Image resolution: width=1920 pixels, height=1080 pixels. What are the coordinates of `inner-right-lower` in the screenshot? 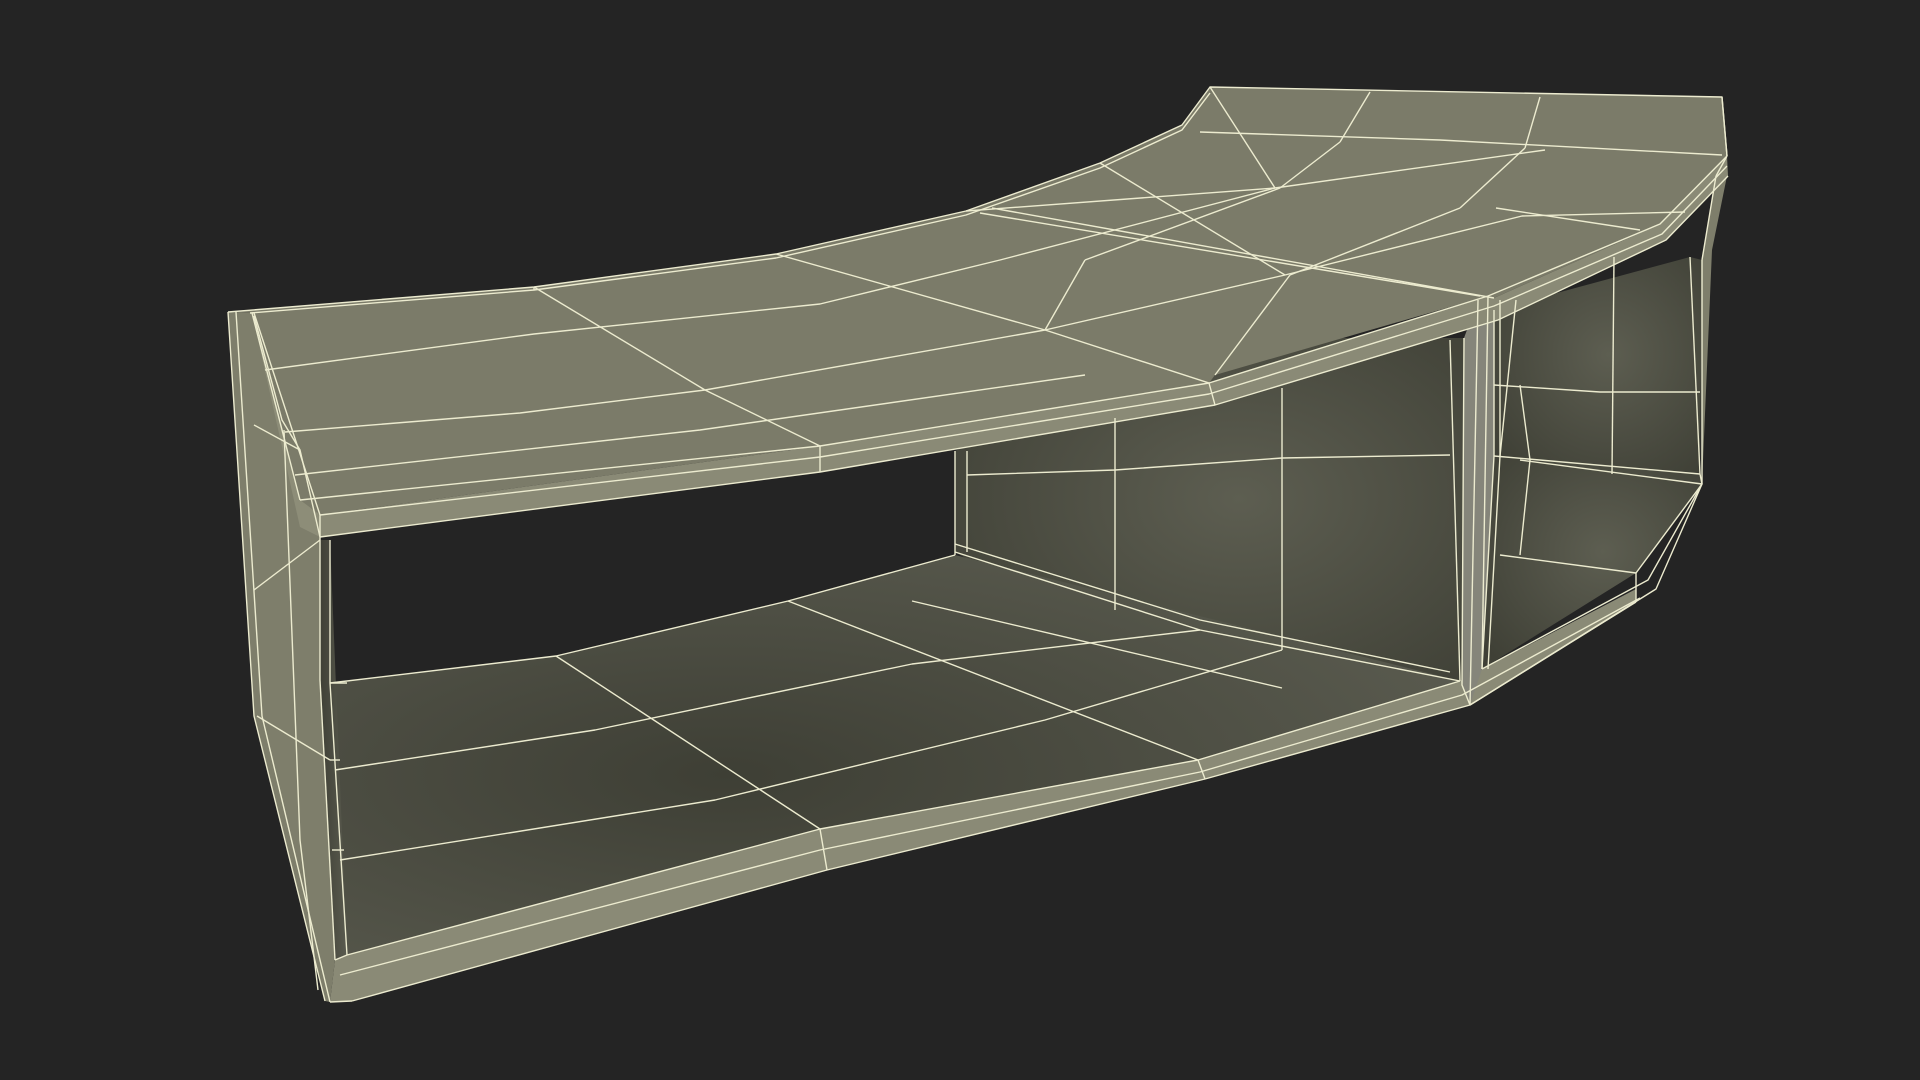 It's located at (1592, 562).